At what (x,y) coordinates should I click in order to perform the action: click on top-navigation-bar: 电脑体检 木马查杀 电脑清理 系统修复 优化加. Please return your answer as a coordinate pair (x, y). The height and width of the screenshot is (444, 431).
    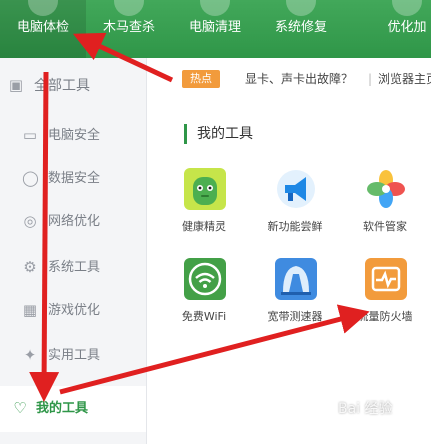
    Looking at the image, I should click on (215, 29).